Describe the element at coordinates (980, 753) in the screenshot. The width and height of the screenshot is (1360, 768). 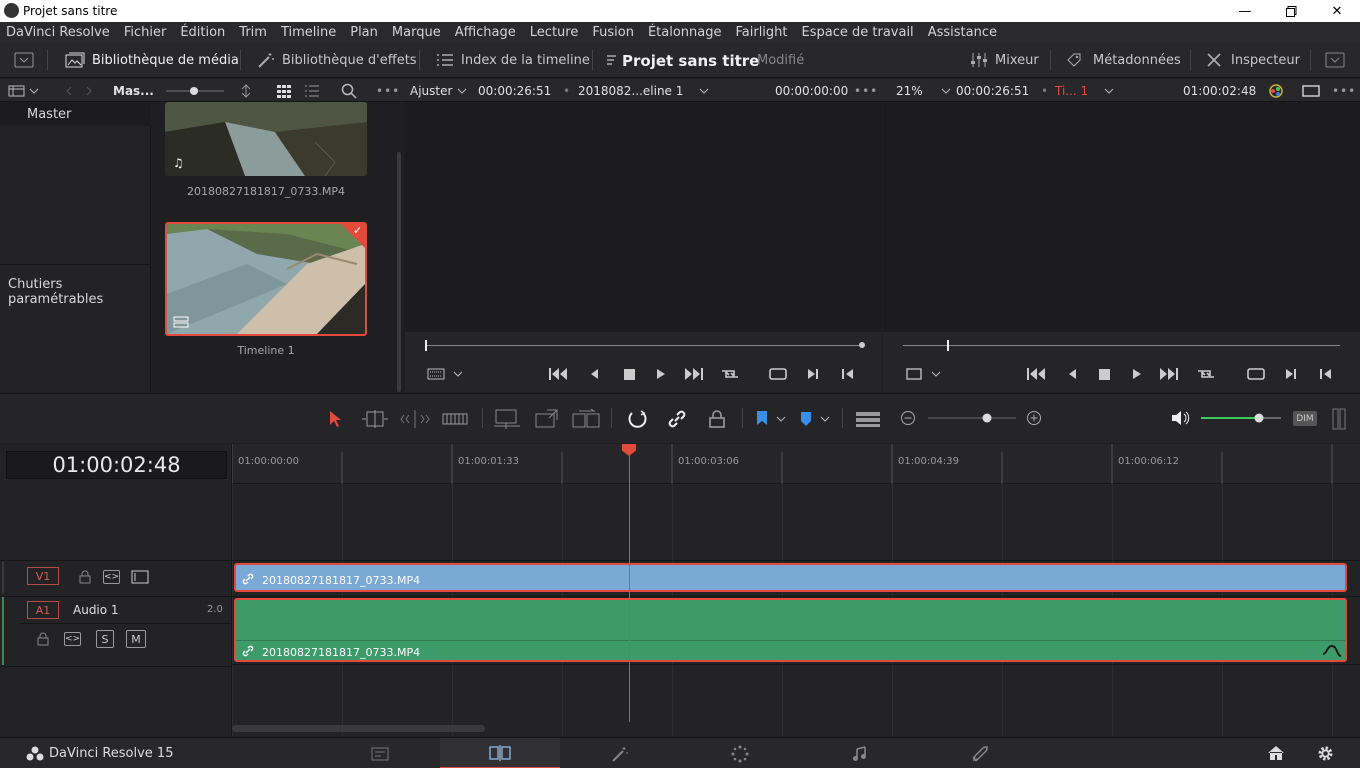
I see `deliver-page-icon` at that location.